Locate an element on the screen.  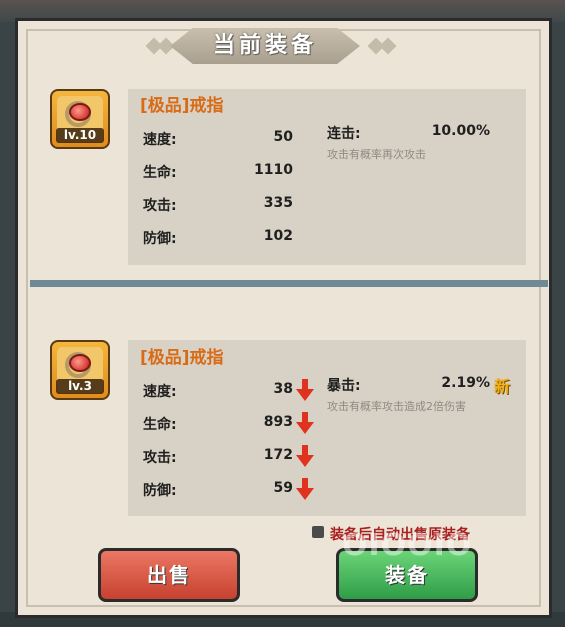
special-stat-label: 暴击: is located at coordinates (344, 386).